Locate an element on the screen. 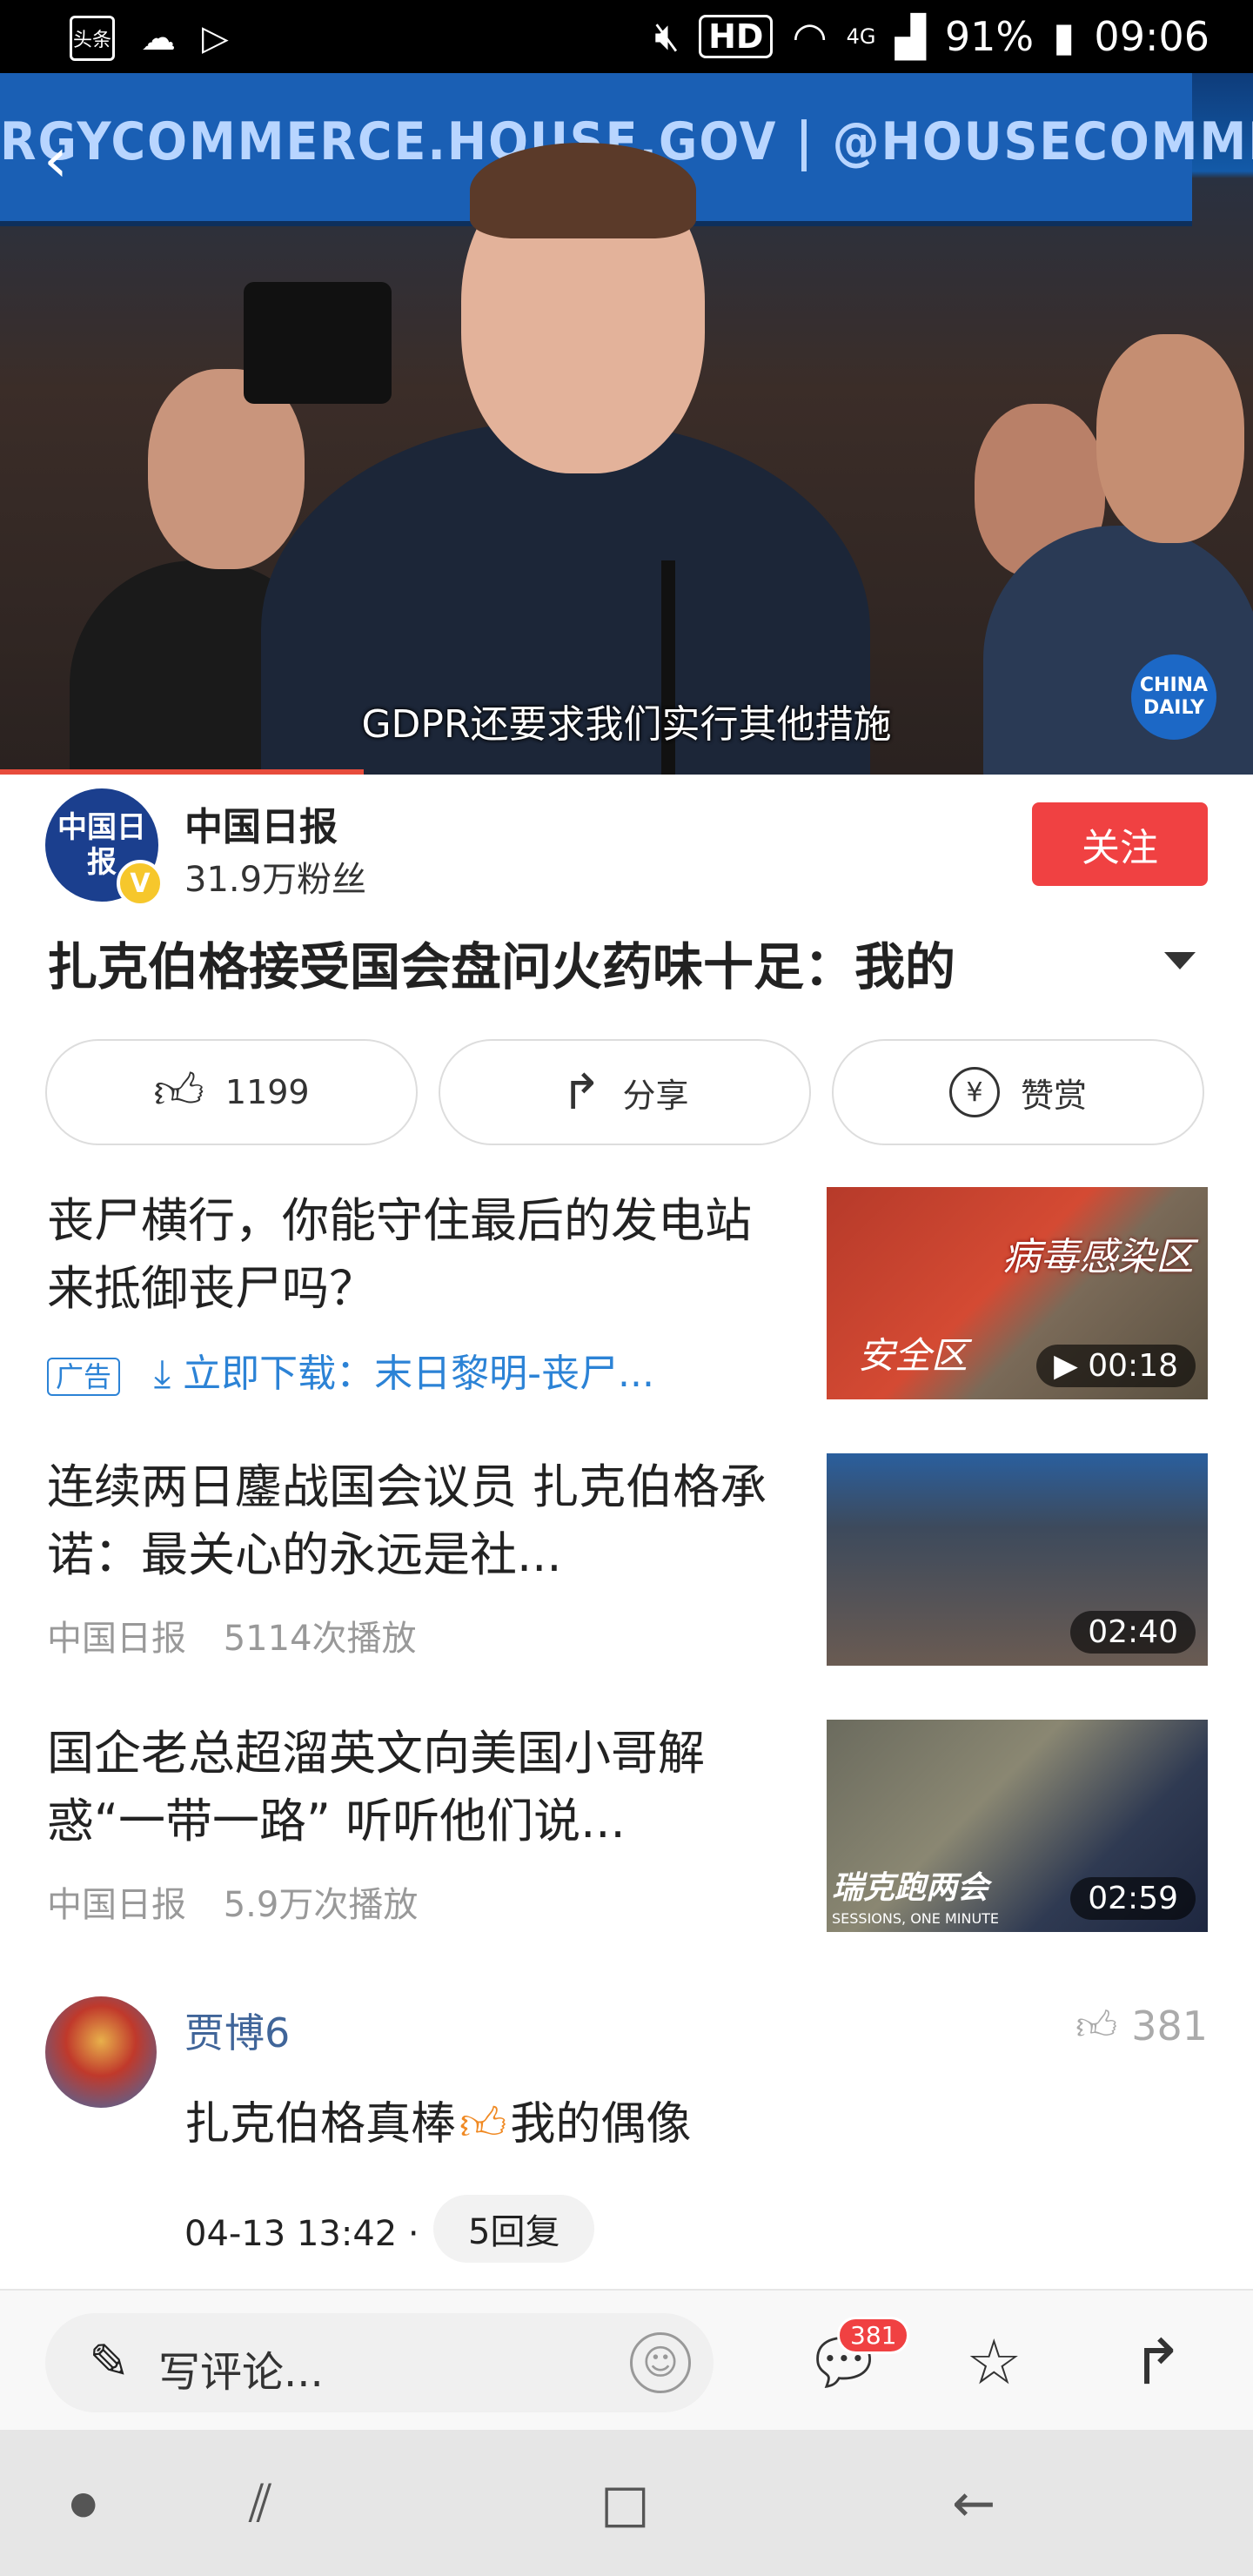 Image resolution: width=1253 pixels, height=2576 pixels. system-nav-bar: ● ⫽ □ ← is located at coordinates (626, 2503).